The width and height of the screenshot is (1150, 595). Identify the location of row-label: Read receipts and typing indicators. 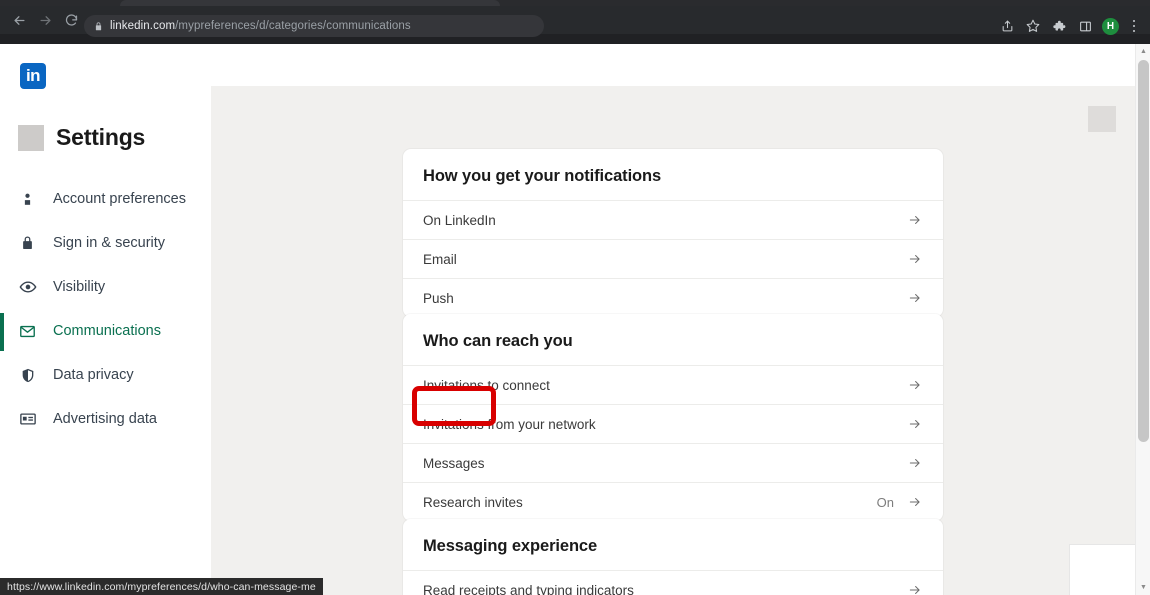
(528, 588).